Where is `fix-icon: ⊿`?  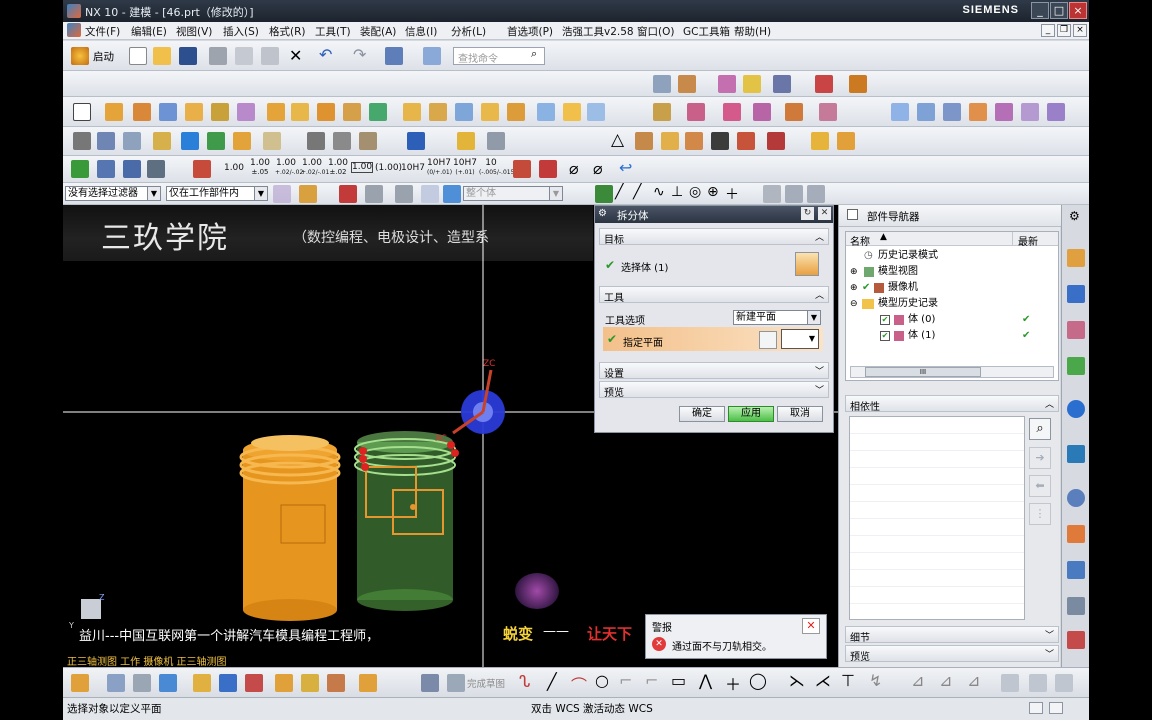
fix-icon: ⊿ is located at coordinates (973, 680).